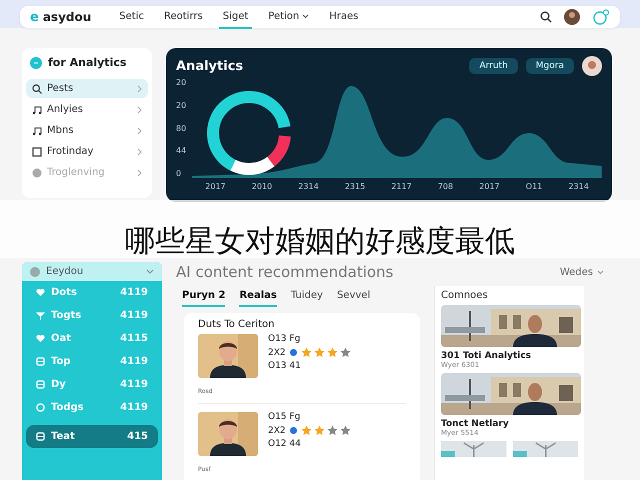 This screenshot has height=480, width=640. Describe the element at coordinates (355, 186) in the screenshot. I see `axis-tick-label: 2315` at that location.